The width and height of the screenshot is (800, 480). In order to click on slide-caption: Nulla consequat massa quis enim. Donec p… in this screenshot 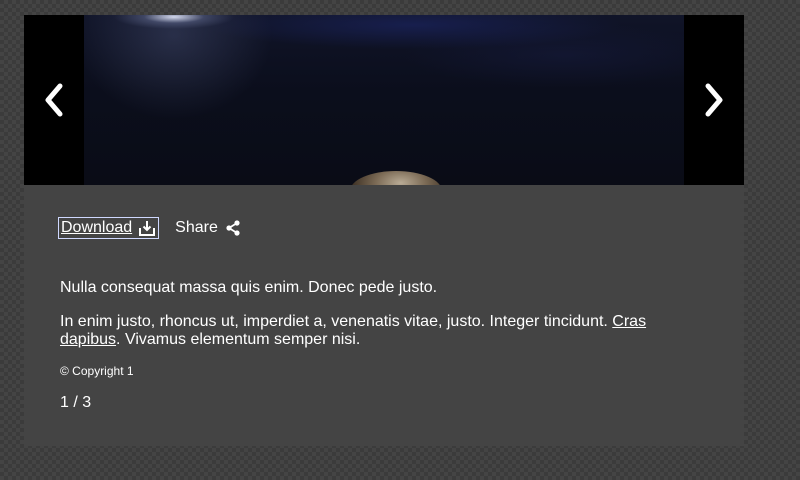, I will do `click(370, 322)`.